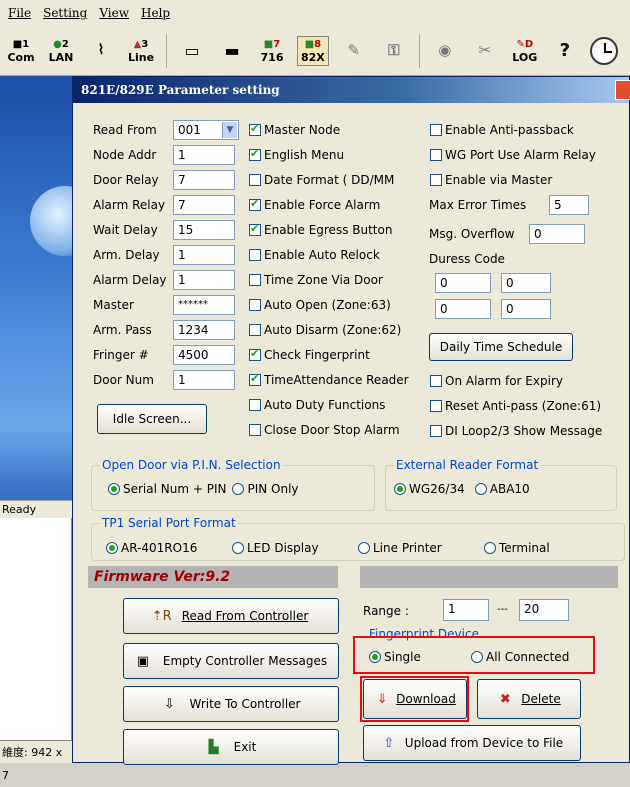 This screenshot has width=630, height=787. I want to click on range-to-field: 20, so click(544, 610).